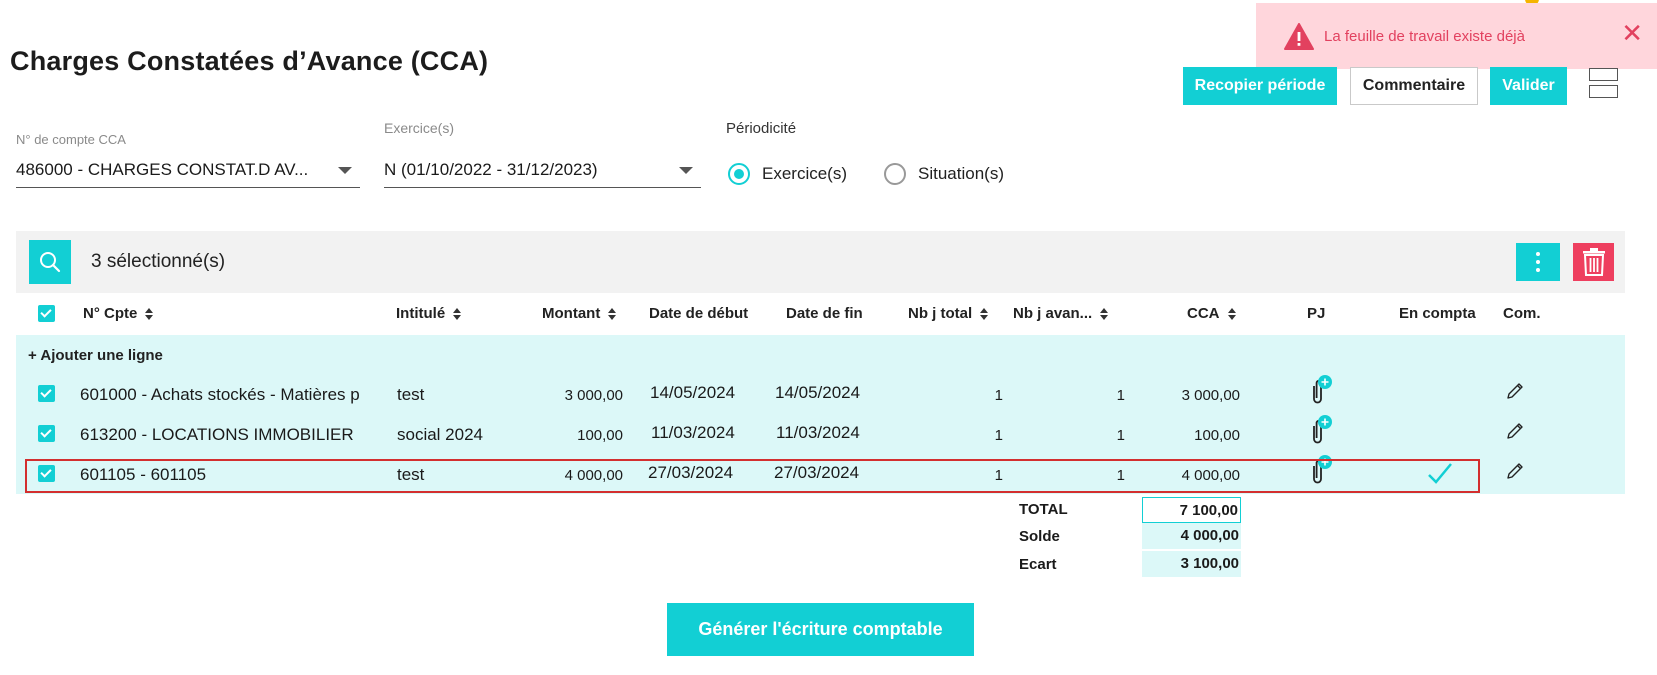 This screenshot has height=675, width=1657. I want to click on col-amount: Montant, so click(579, 313).